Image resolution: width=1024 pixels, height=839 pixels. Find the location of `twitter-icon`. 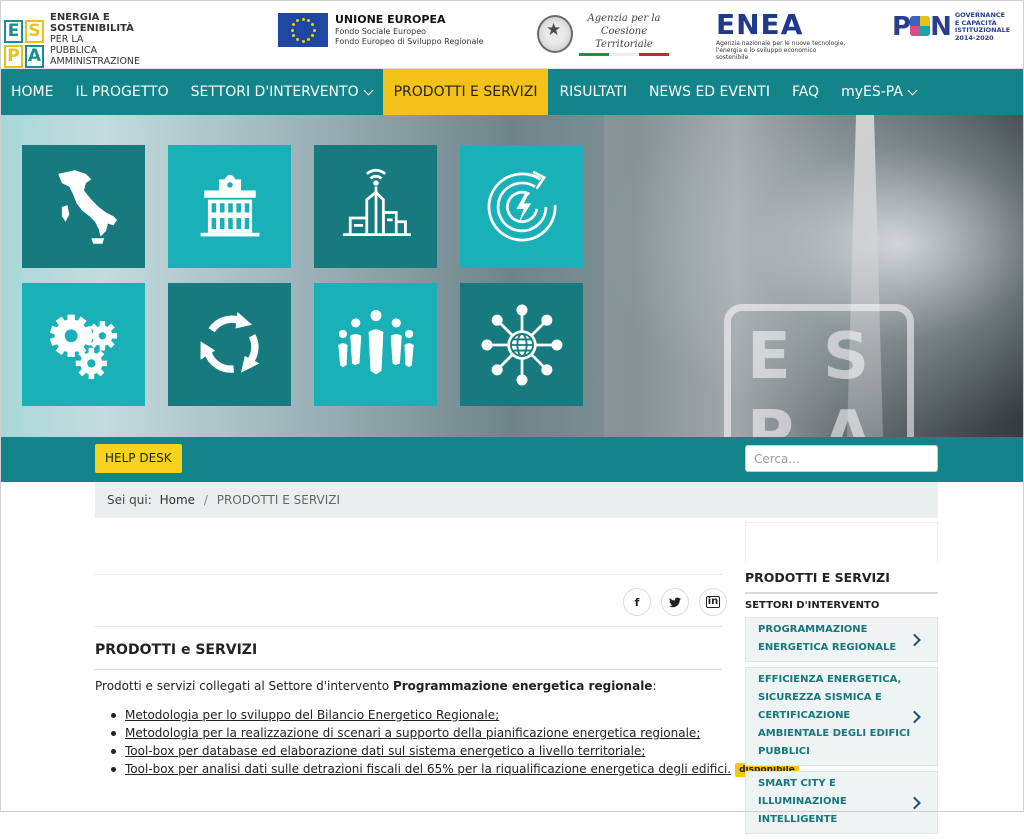

twitter-icon is located at coordinates (675, 601).